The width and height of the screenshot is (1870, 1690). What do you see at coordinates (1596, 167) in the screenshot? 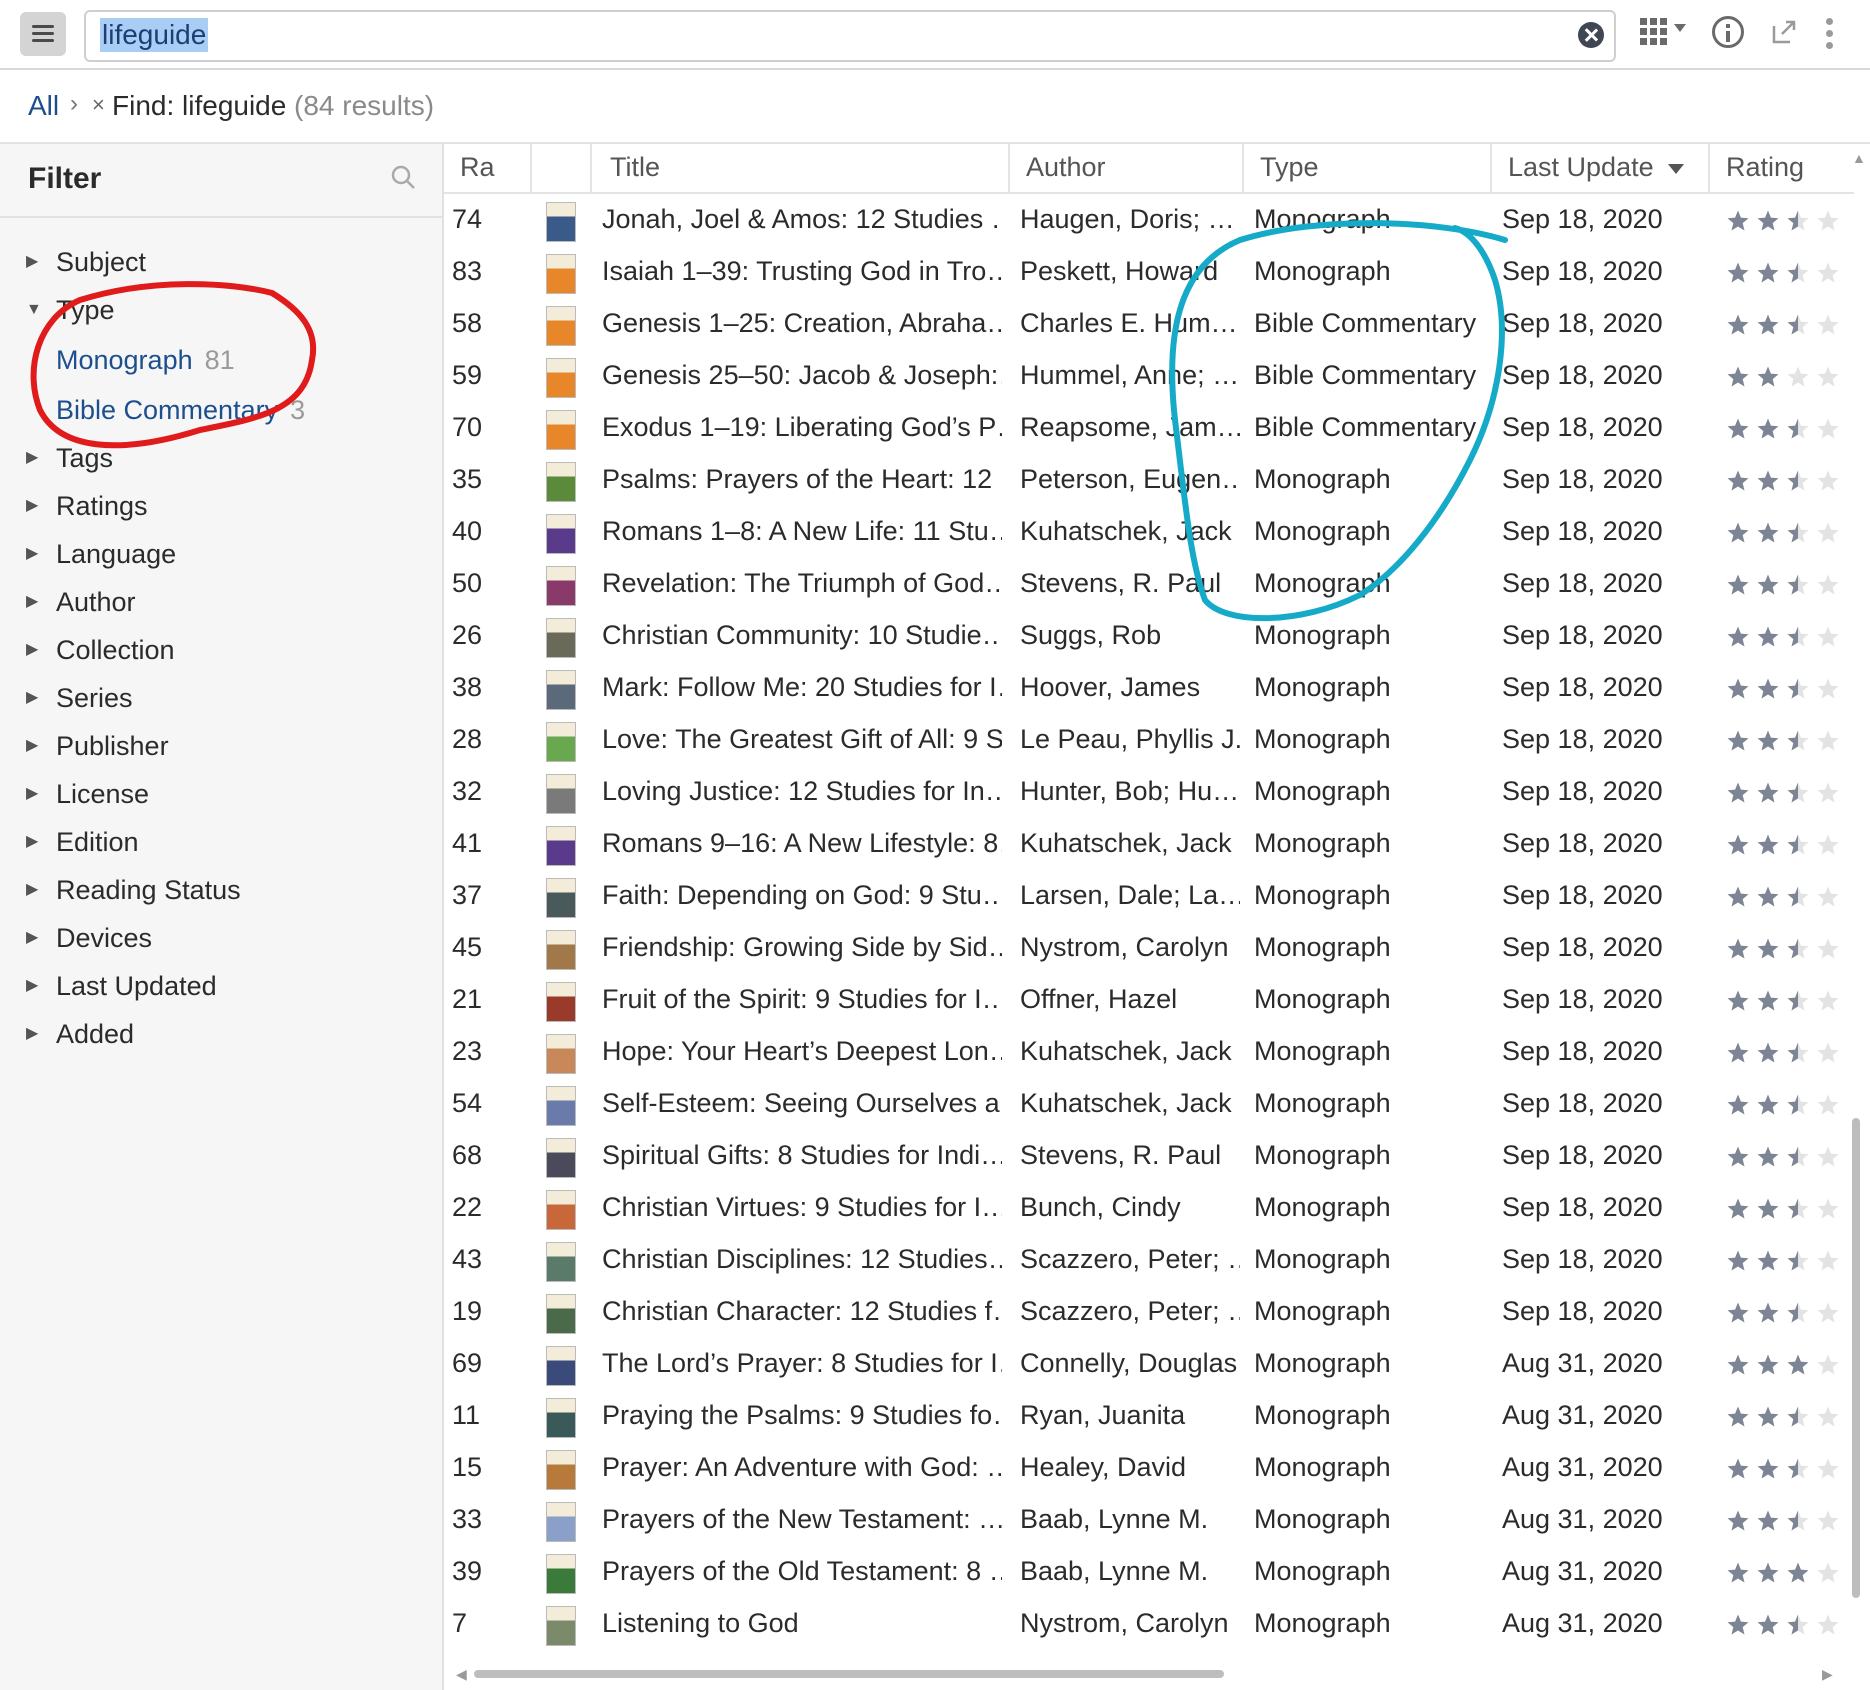
I see `column-header-last-update: Last Update` at bounding box center [1596, 167].